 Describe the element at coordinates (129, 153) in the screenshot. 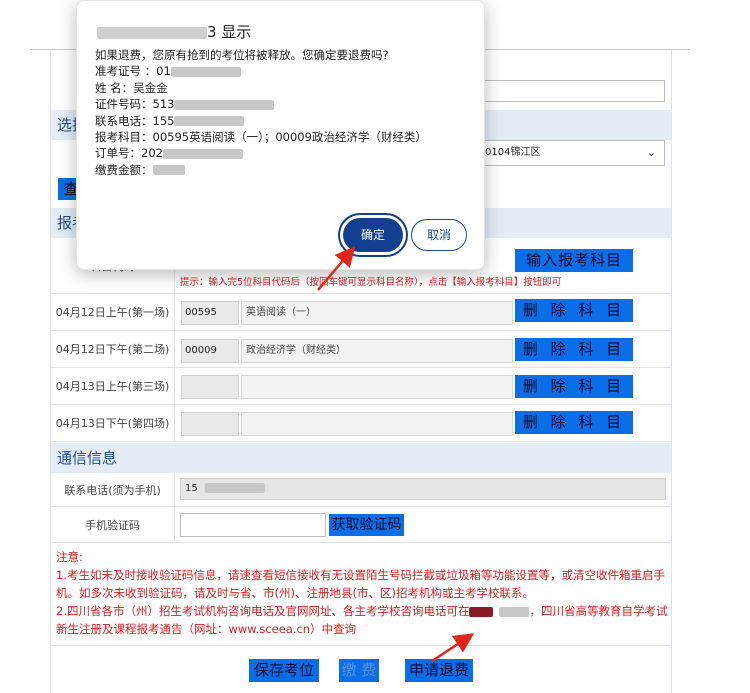

I see `dialog-line-text: 订单号：202` at that location.